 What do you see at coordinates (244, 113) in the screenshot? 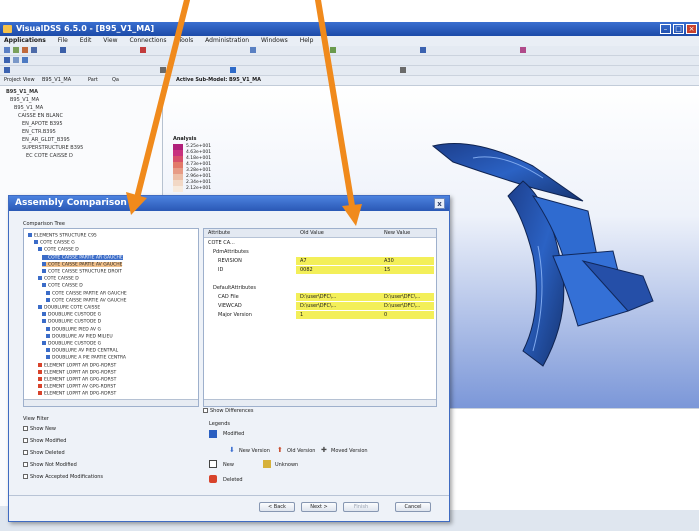
I see `annotation-arrows` at bounding box center [244, 113].